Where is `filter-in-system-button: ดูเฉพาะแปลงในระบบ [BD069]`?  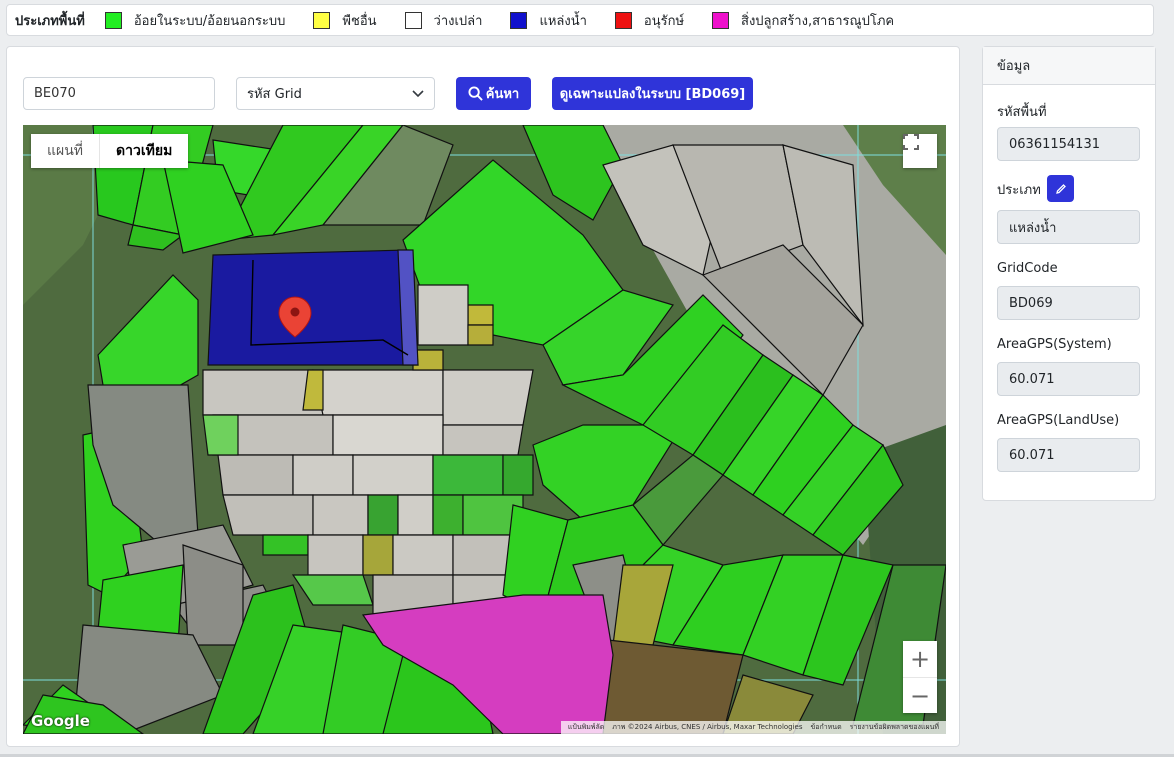 filter-in-system-button: ดูเฉพาะแปลงในระบบ [BD069] is located at coordinates (652, 93).